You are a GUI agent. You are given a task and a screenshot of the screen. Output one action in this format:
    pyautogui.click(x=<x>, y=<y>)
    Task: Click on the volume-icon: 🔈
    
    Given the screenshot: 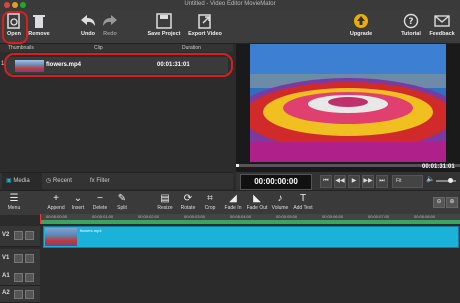 What is the action you would take?
    pyautogui.click(x=430, y=179)
    